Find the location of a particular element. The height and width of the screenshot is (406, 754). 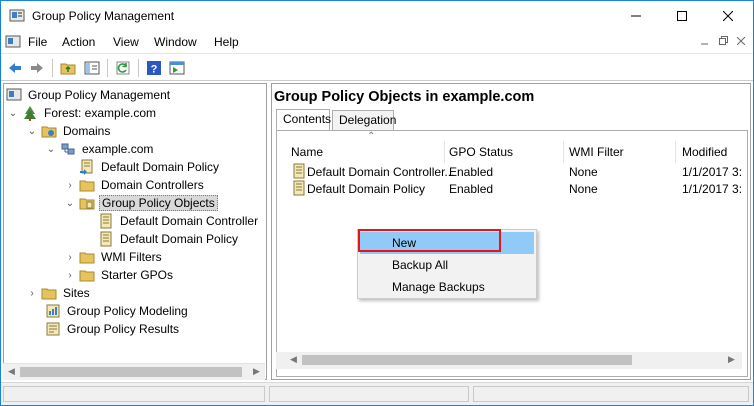

help-icon: ? is located at coordinates (154, 68).